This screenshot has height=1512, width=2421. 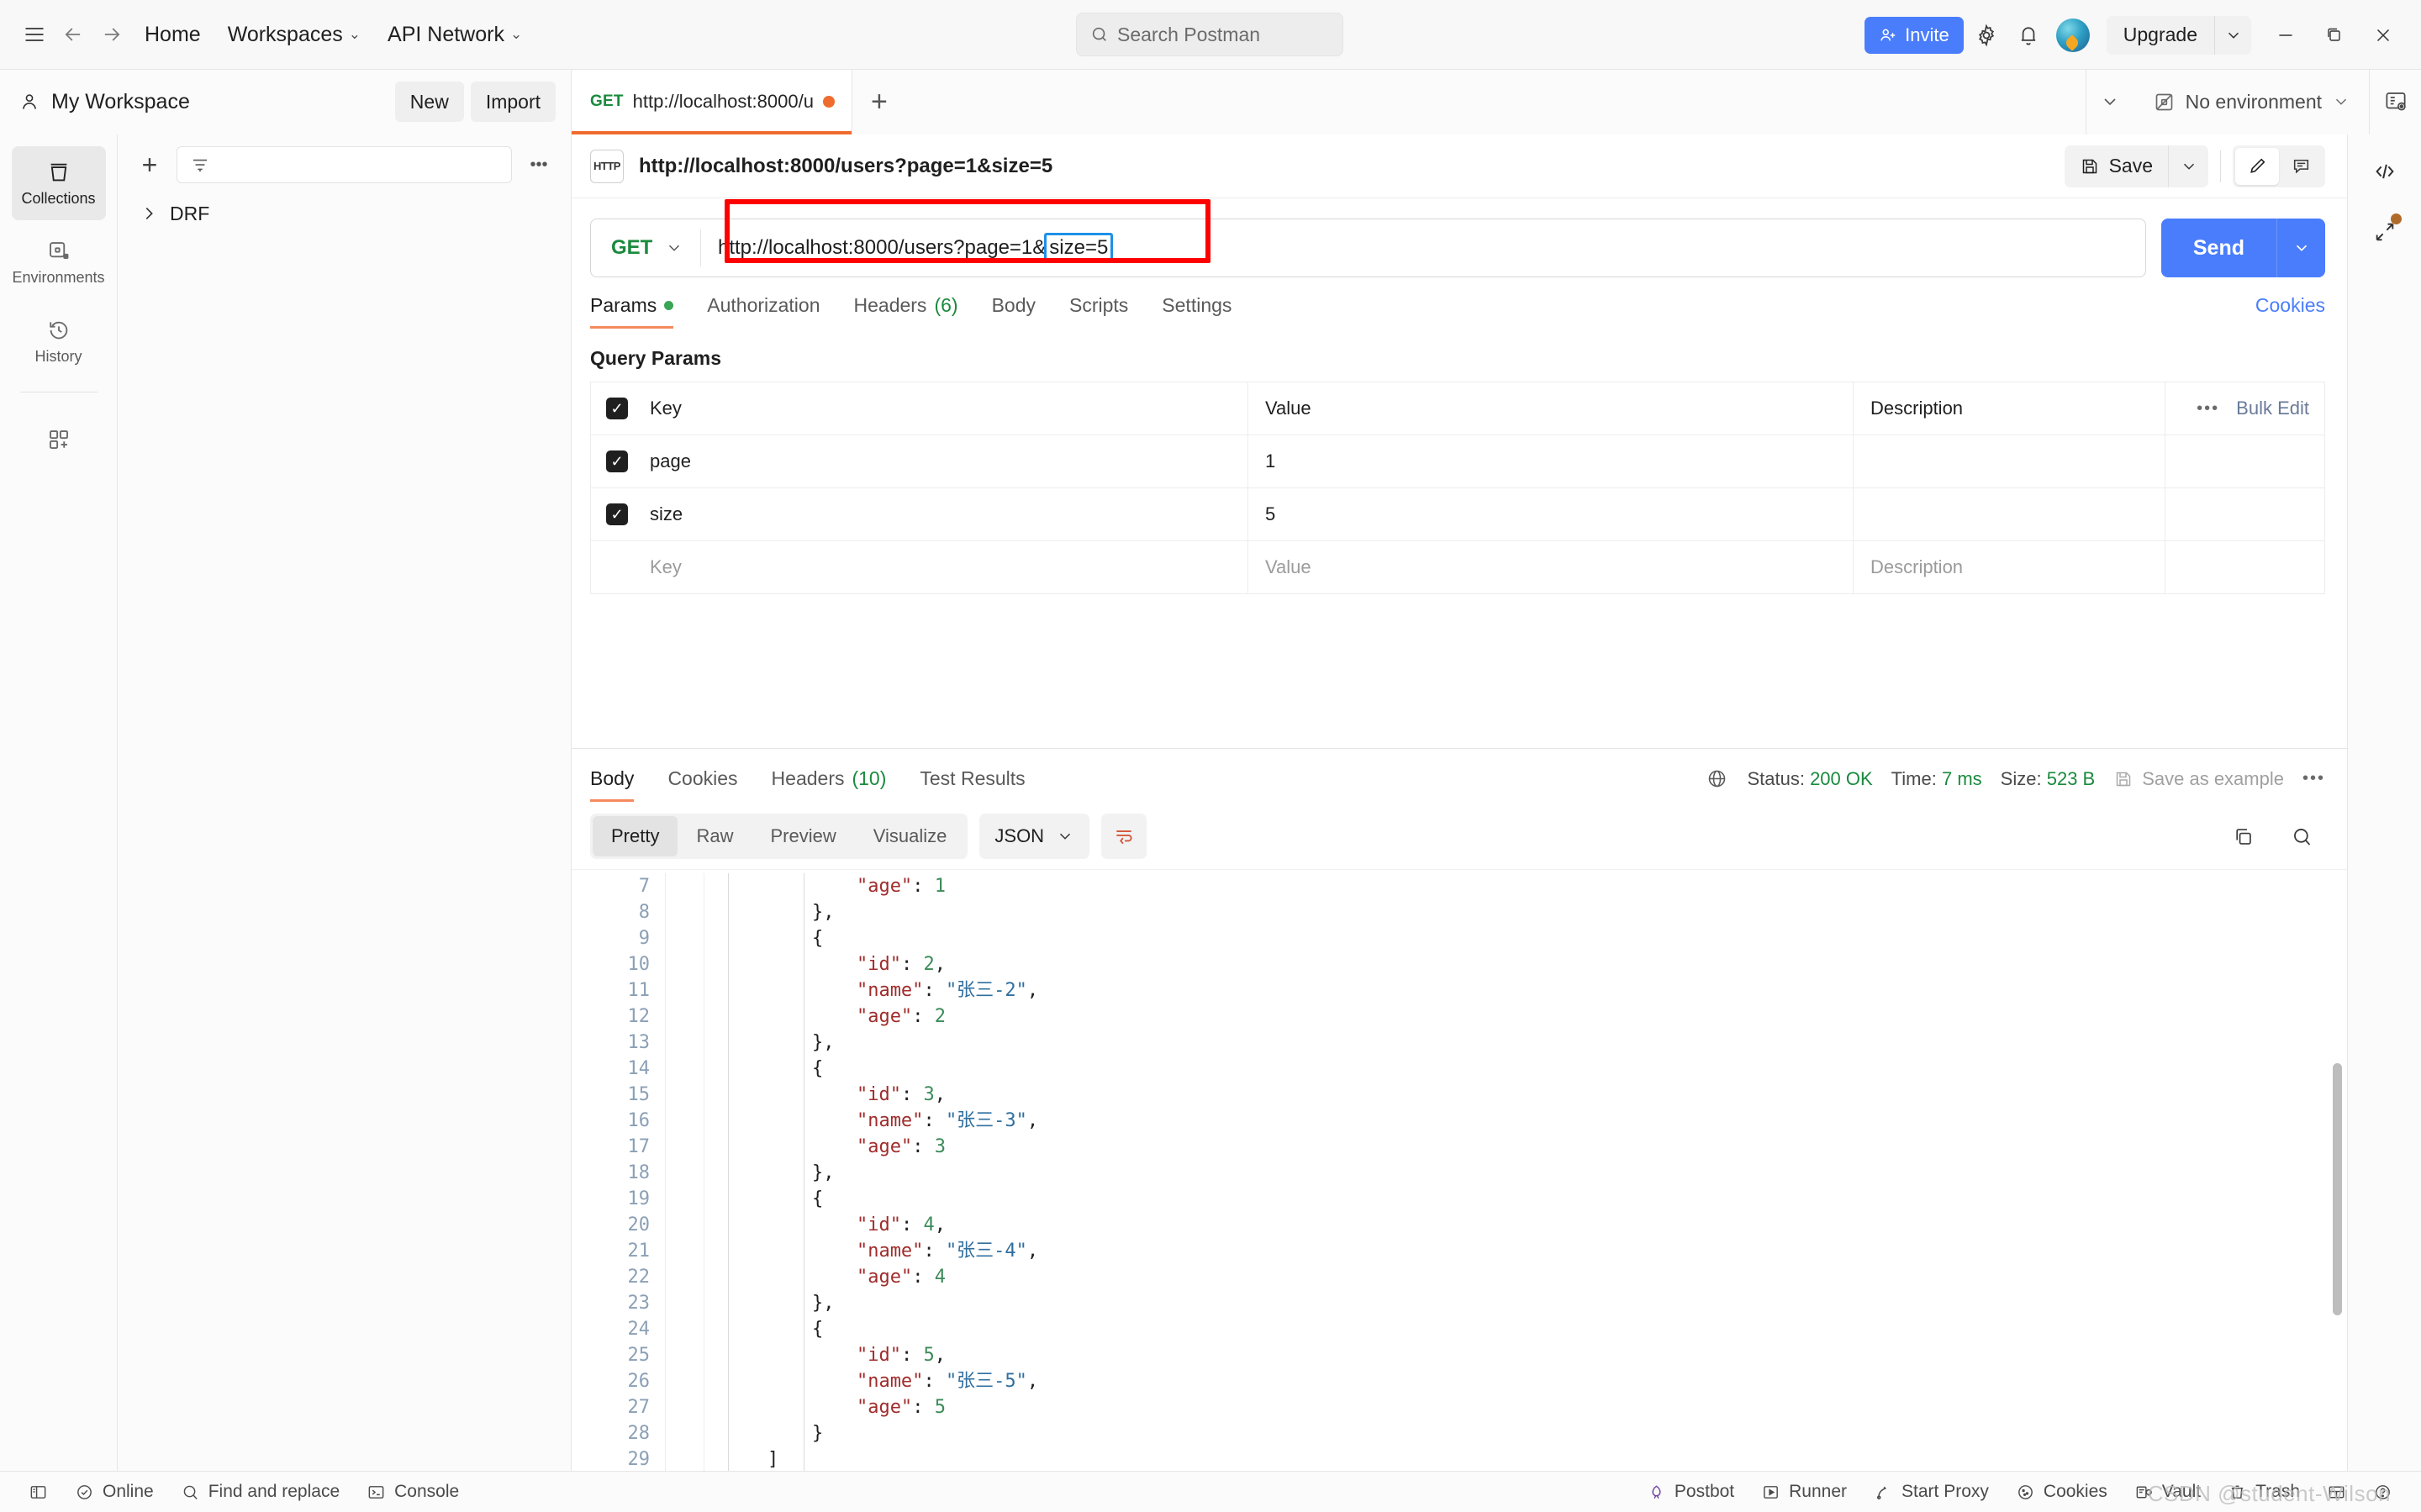 I want to click on view-mode-pretty: Pretty, so click(x=635, y=836).